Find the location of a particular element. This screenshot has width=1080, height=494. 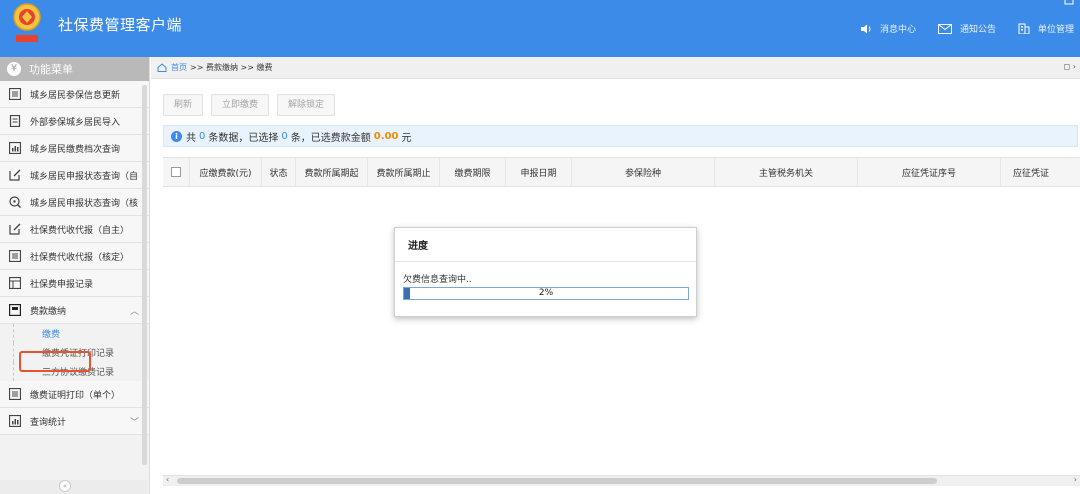

column-header: 状态 is located at coordinates (279, 172).